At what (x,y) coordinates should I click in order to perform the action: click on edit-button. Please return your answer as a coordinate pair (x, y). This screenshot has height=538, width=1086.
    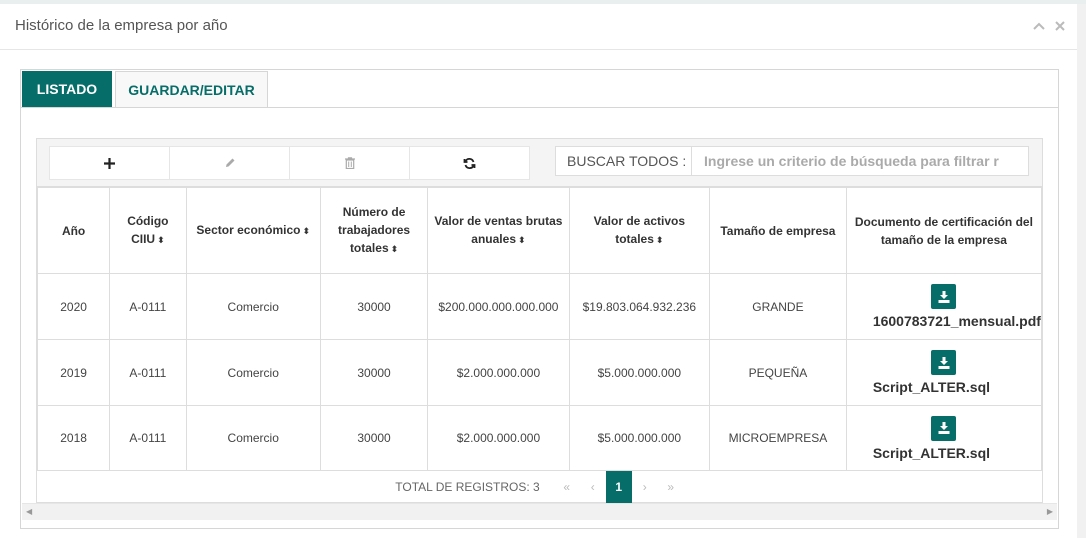
    Looking at the image, I should click on (229, 163).